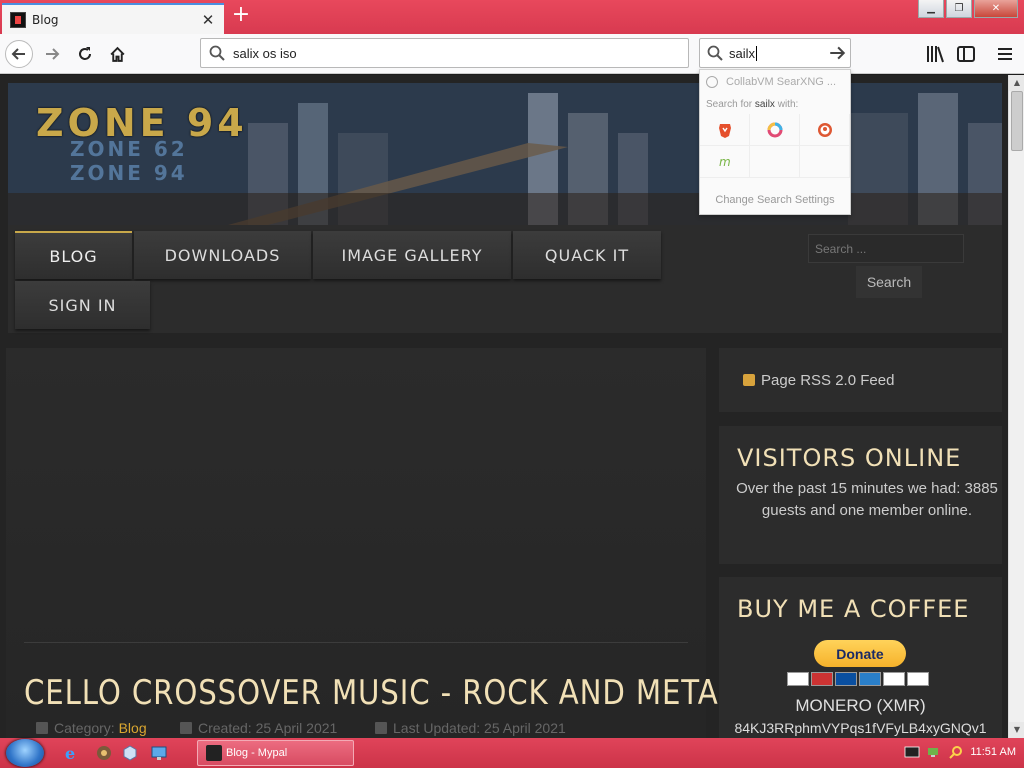 The height and width of the screenshot is (768, 1024). What do you see at coordinates (889, 282) in the screenshot?
I see `site-search-button: Search` at bounding box center [889, 282].